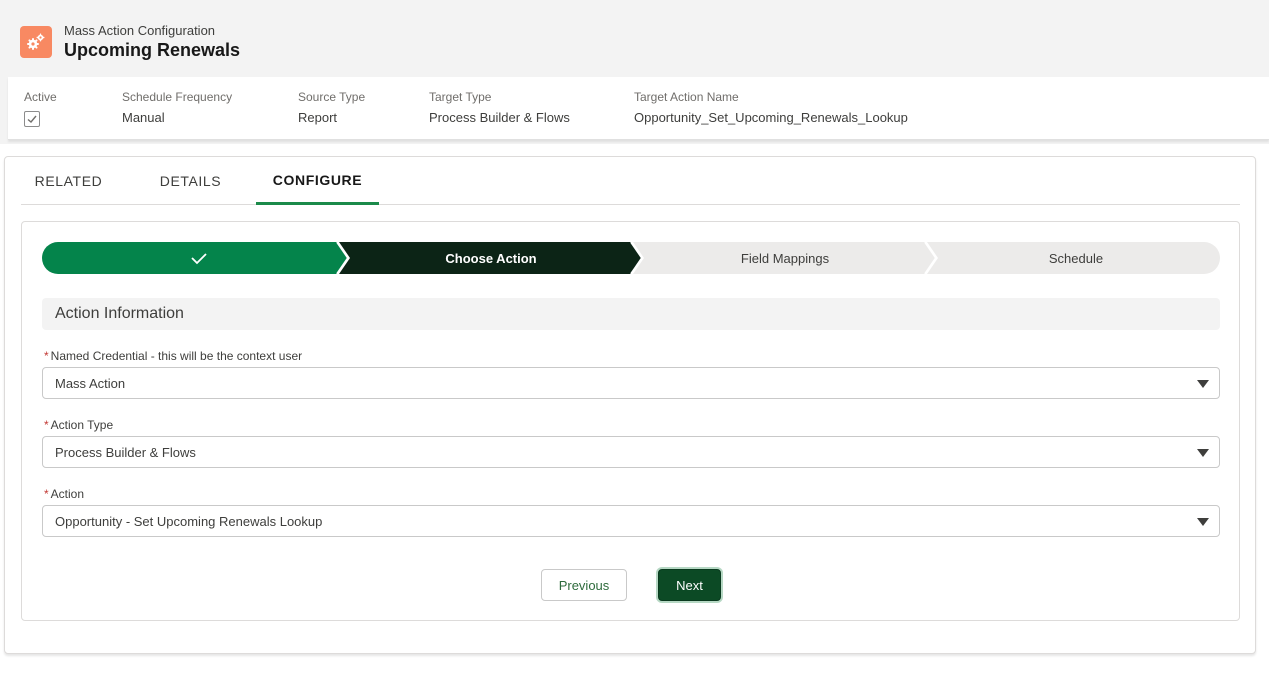 The height and width of the screenshot is (678, 1269). I want to click on named-credential-select: Mass Action, so click(631, 383).